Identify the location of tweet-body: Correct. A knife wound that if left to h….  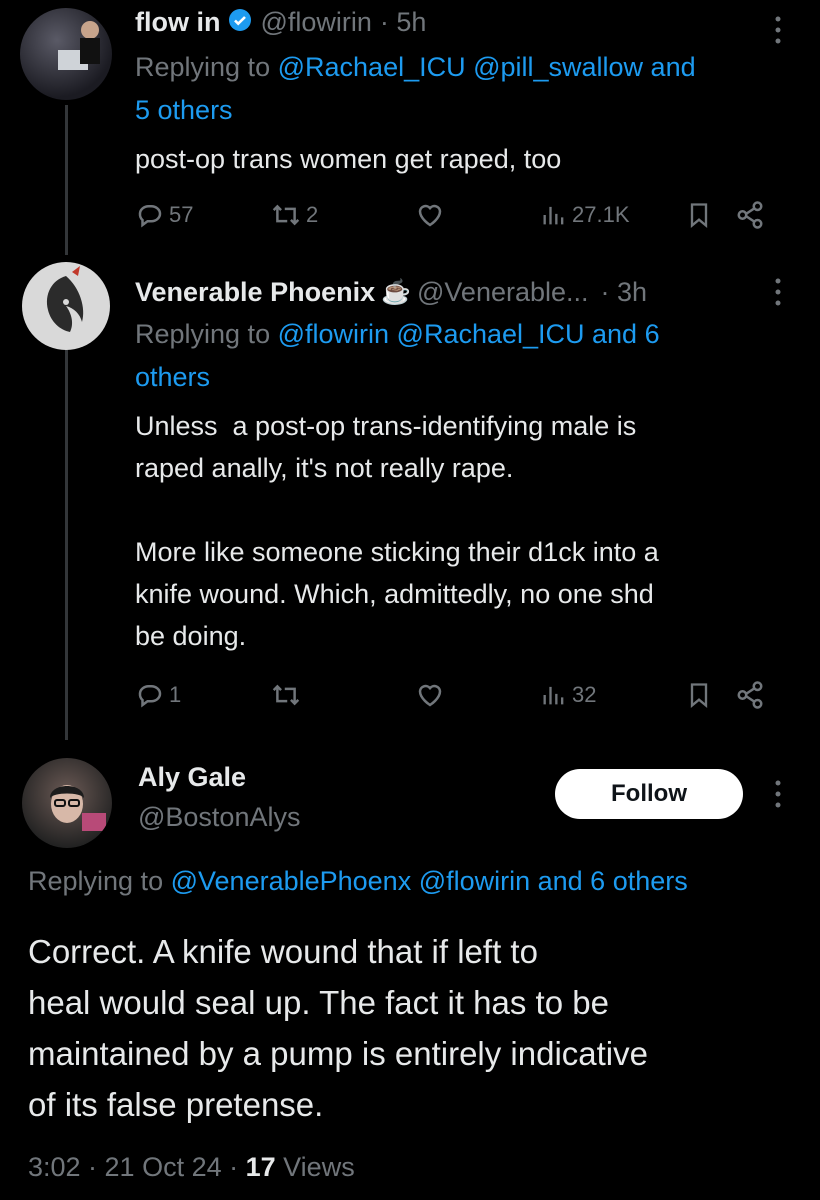
(338, 1028).